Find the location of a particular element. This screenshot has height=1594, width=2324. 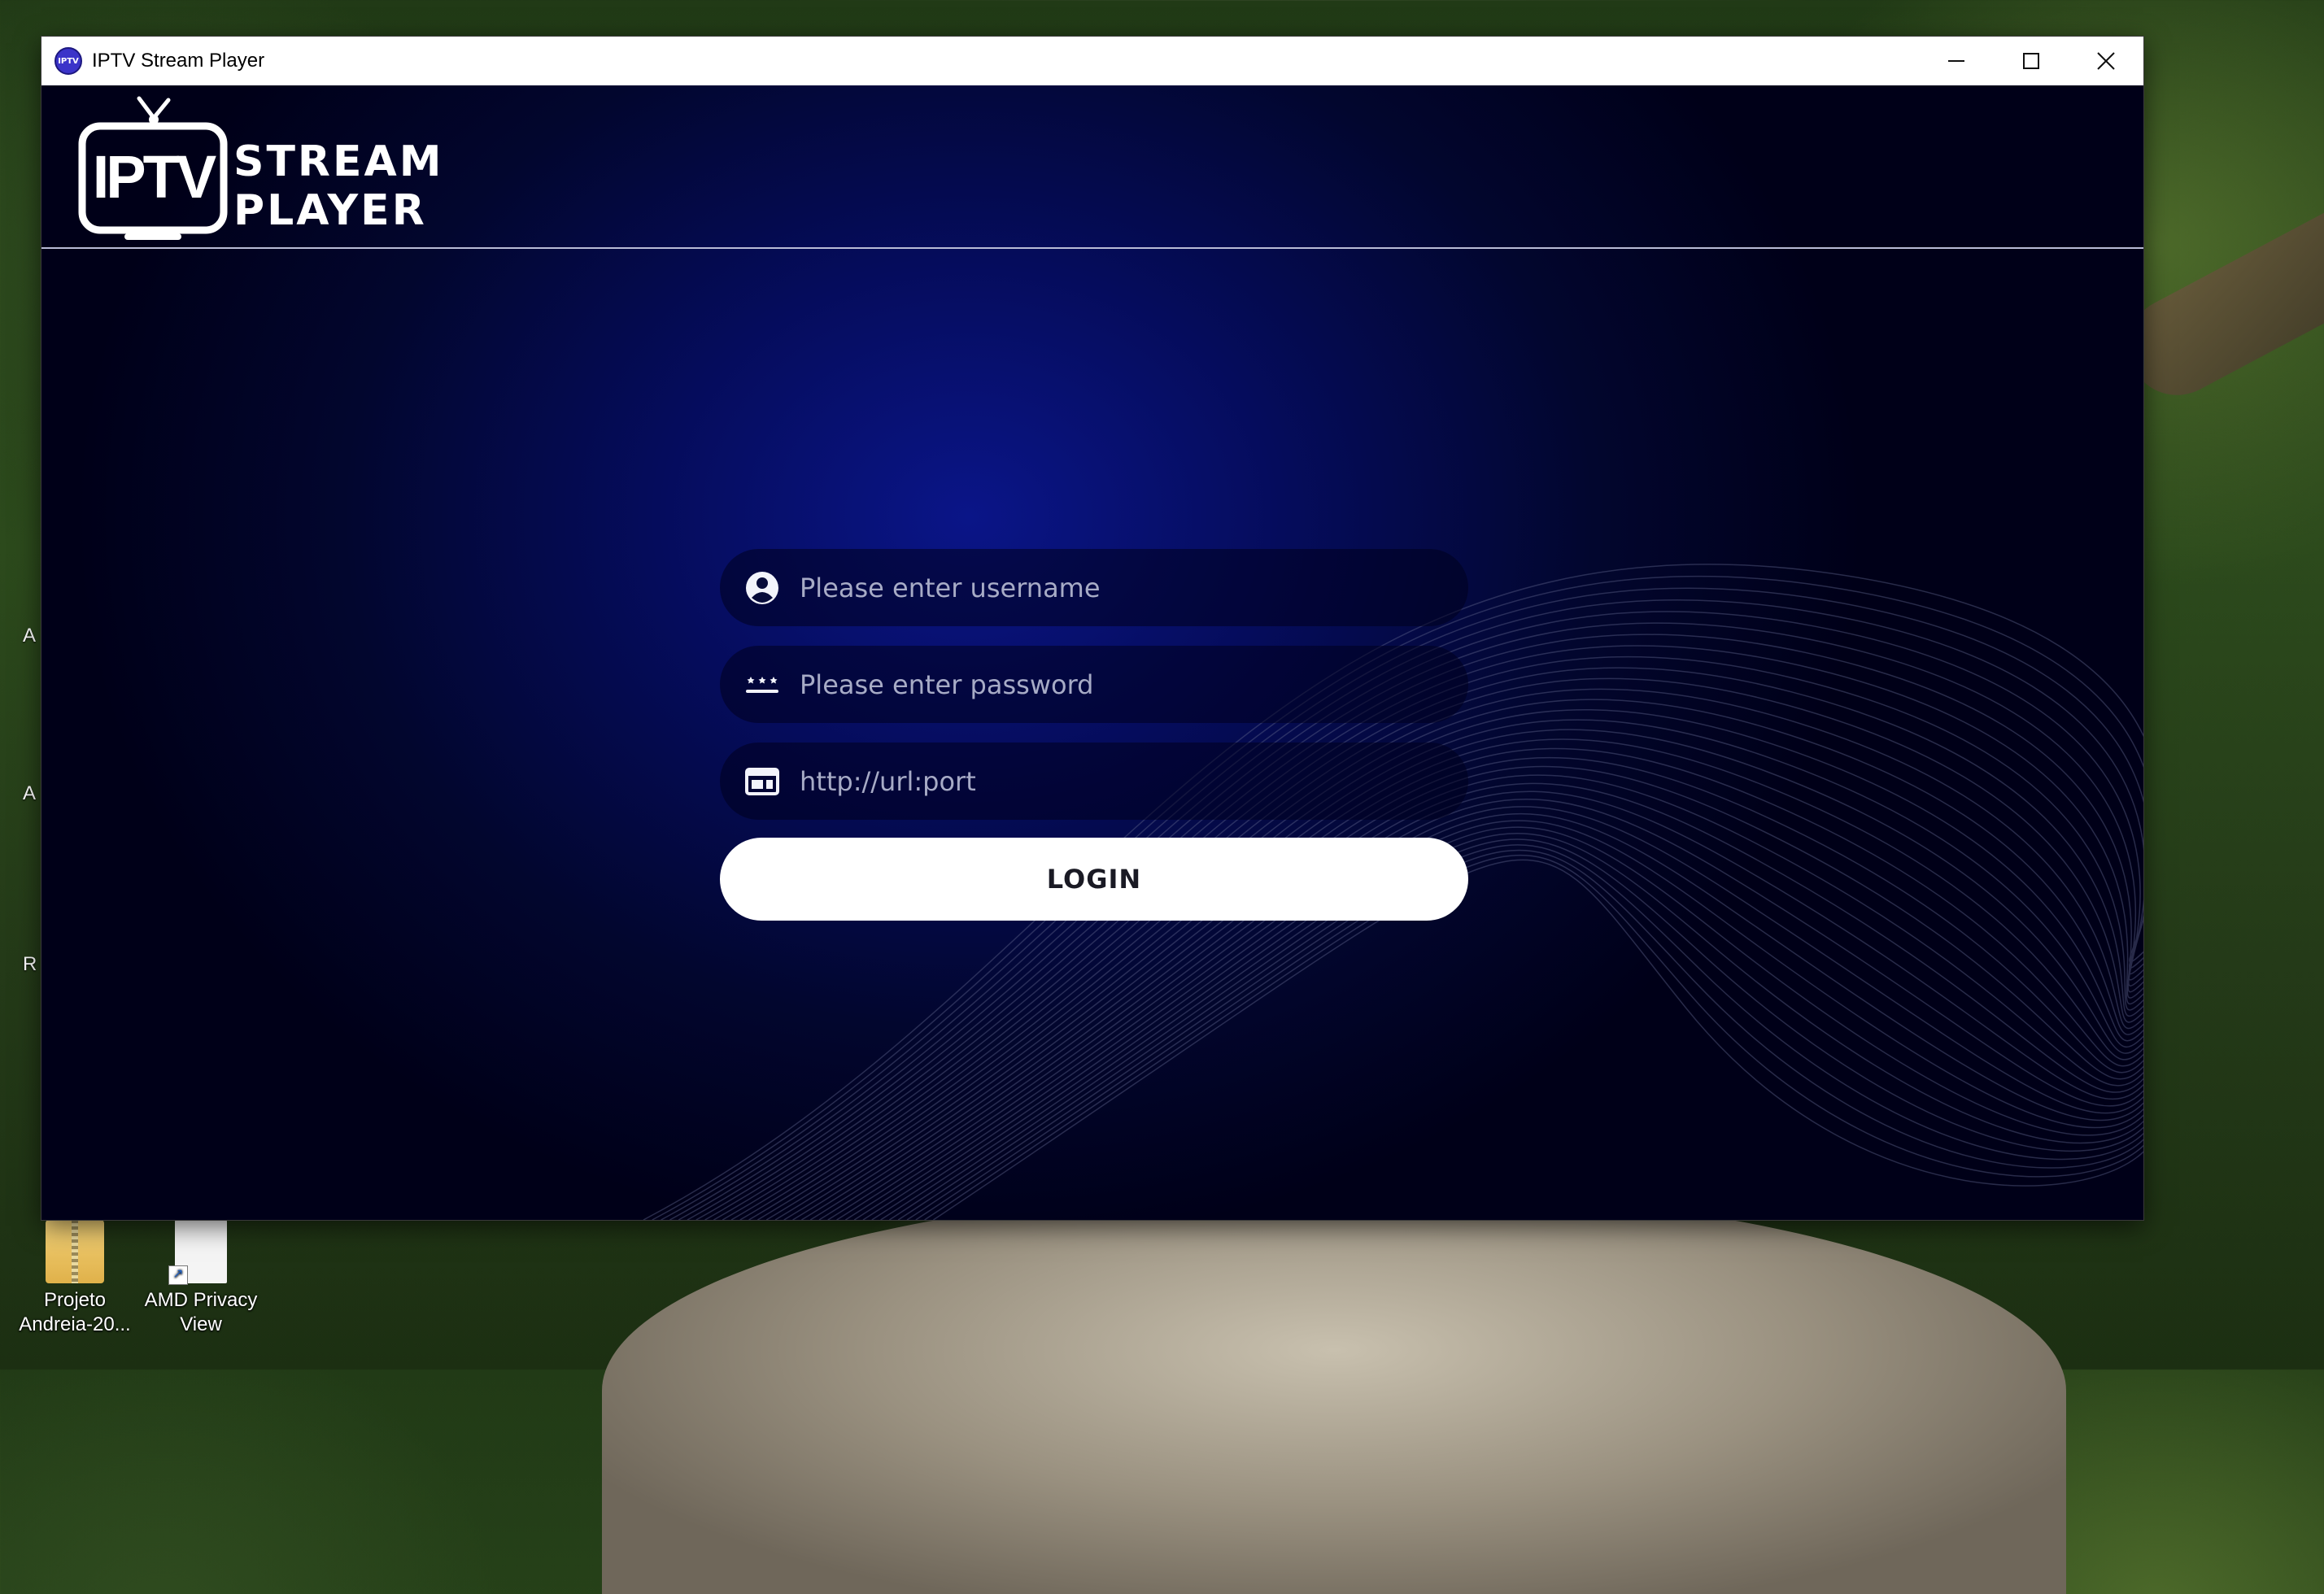

web-address-icon is located at coordinates (762, 781).